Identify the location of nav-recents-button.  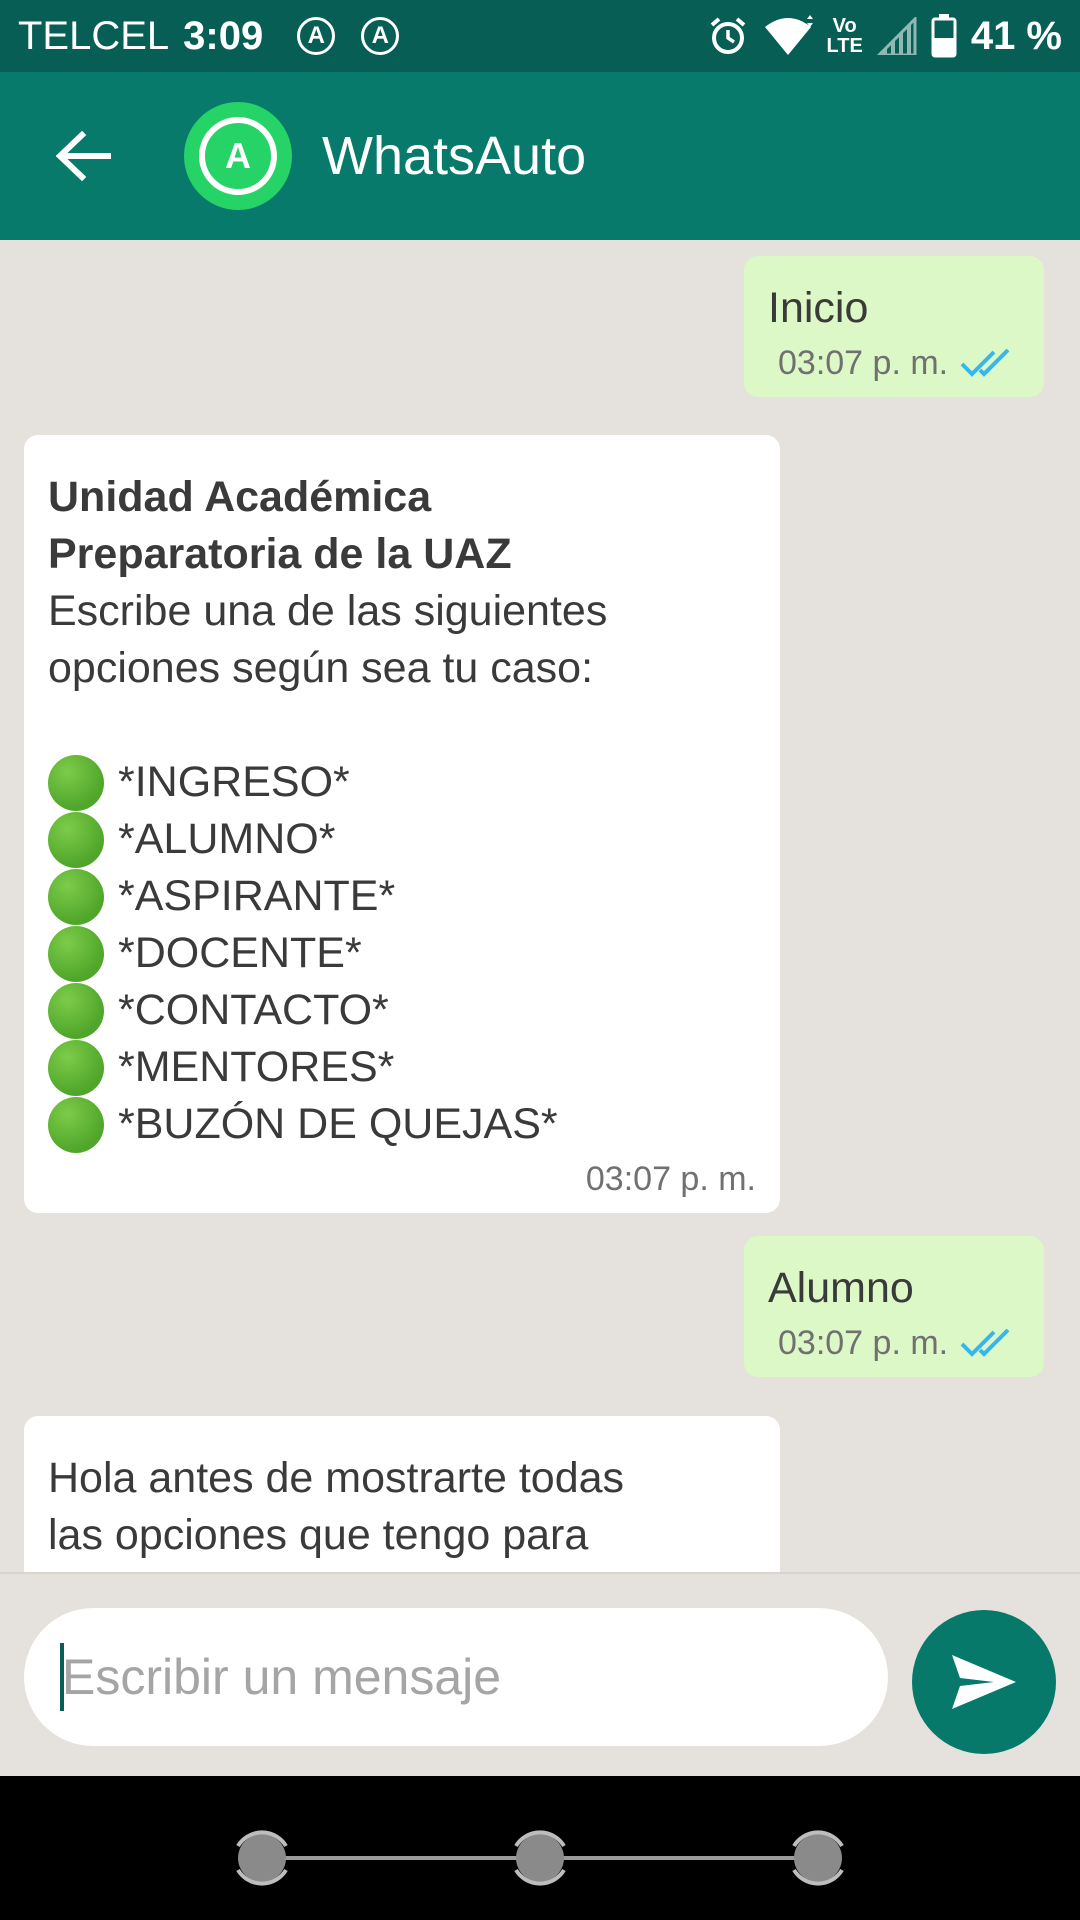
(818, 1858).